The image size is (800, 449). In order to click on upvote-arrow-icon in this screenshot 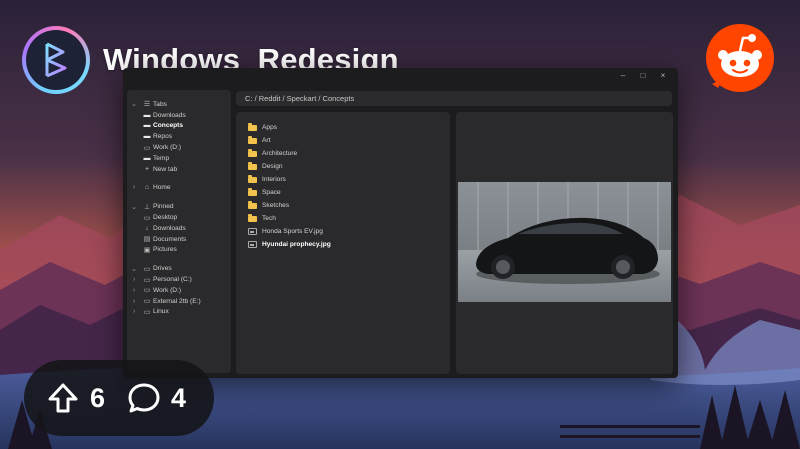, I will do `click(63, 398)`.